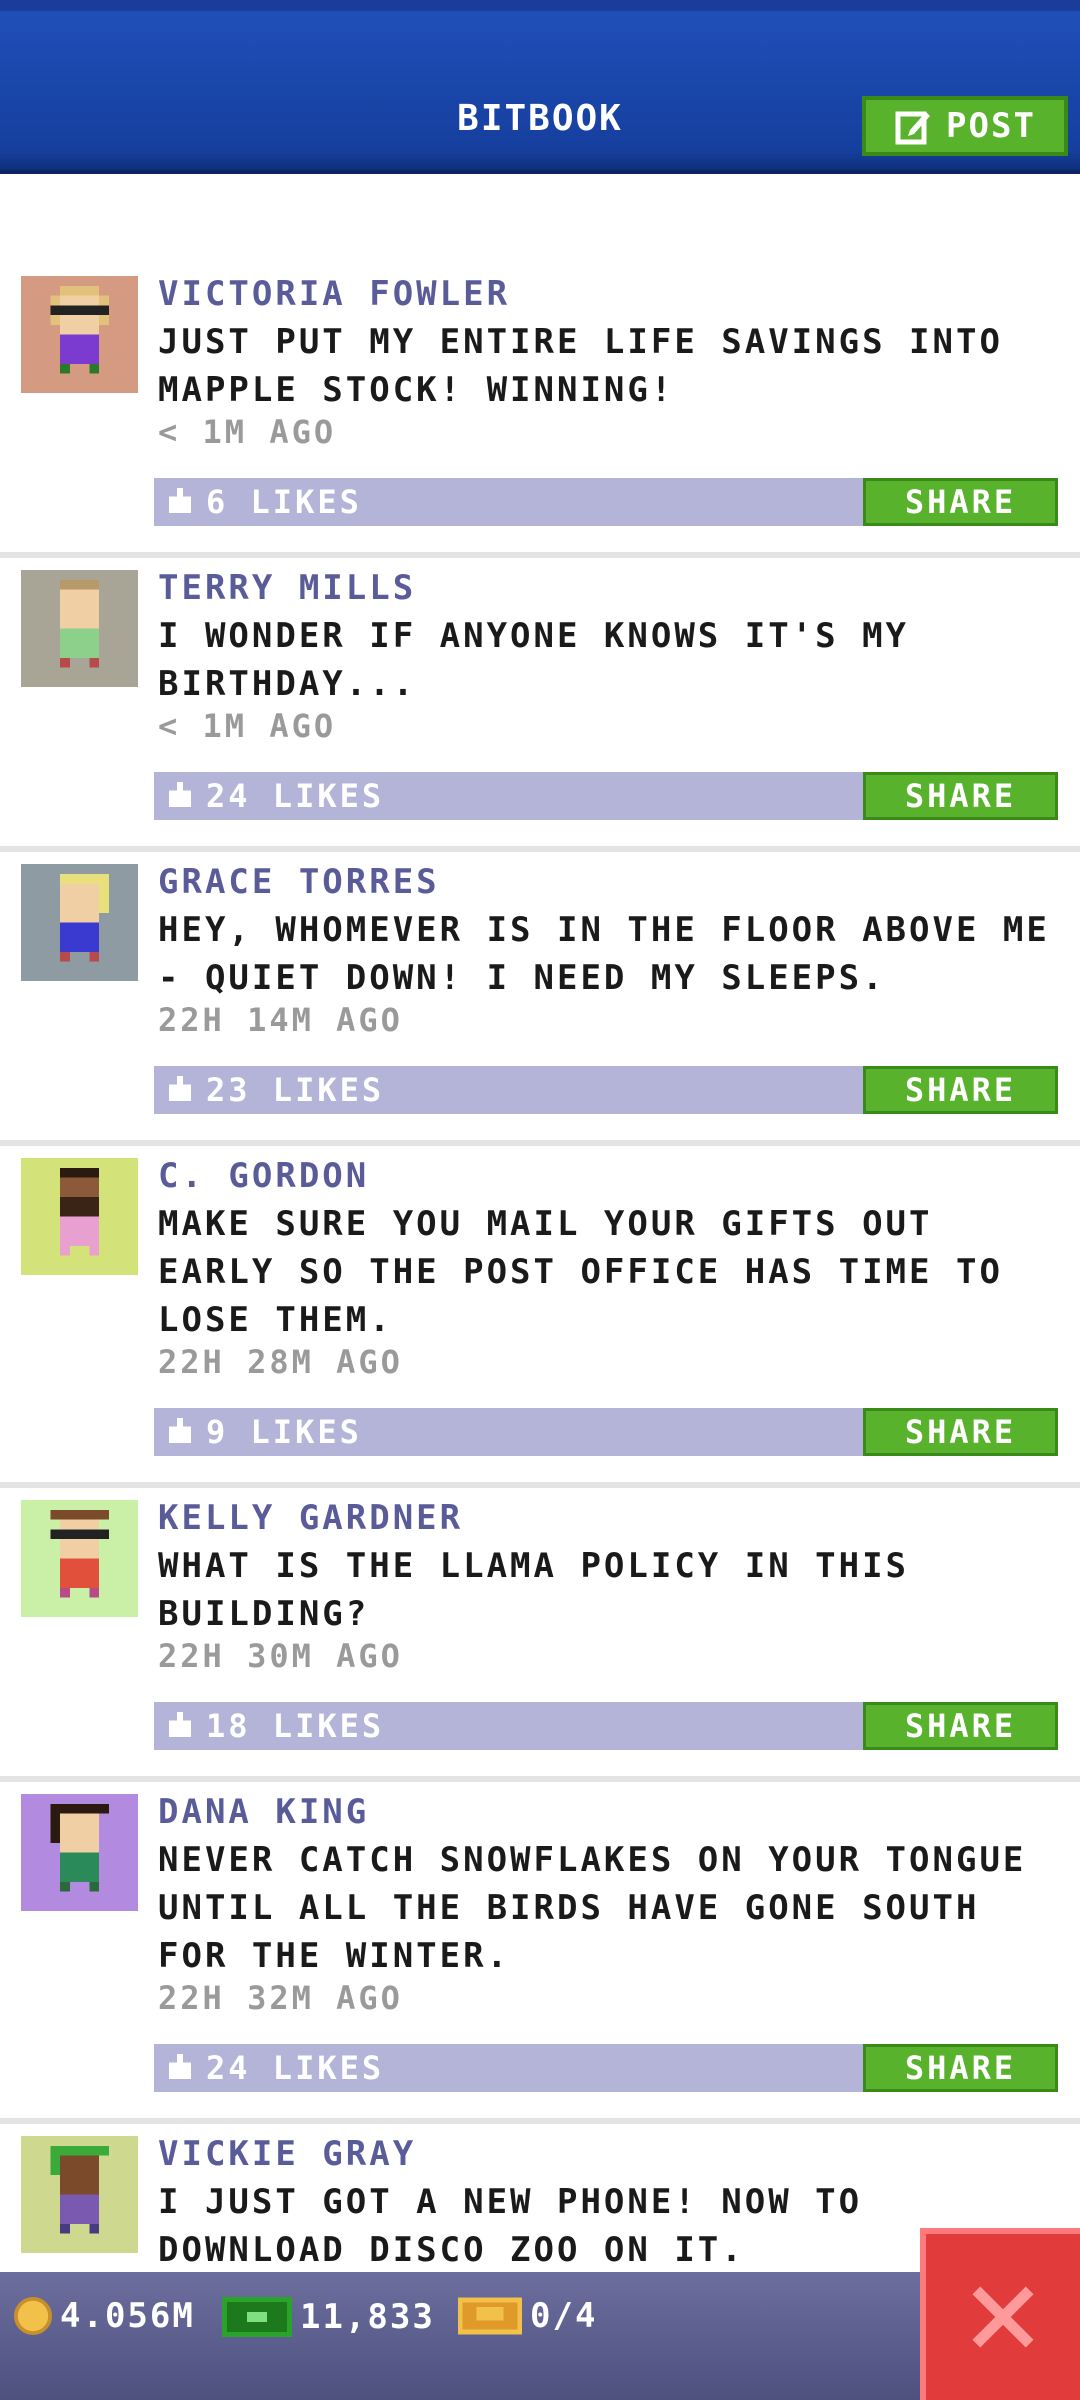 The height and width of the screenshot is (2400, 1080). Describe the element at coordinates (334, 294) in the screenshot. I see `post-author: VICTORIA FOWLER` at that location.